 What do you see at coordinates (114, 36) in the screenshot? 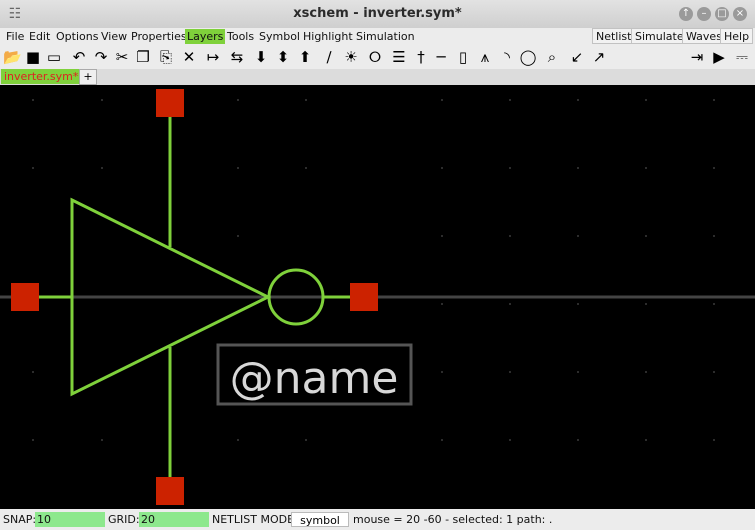
I see `menu-view: View` at bounding box center [114, 36].